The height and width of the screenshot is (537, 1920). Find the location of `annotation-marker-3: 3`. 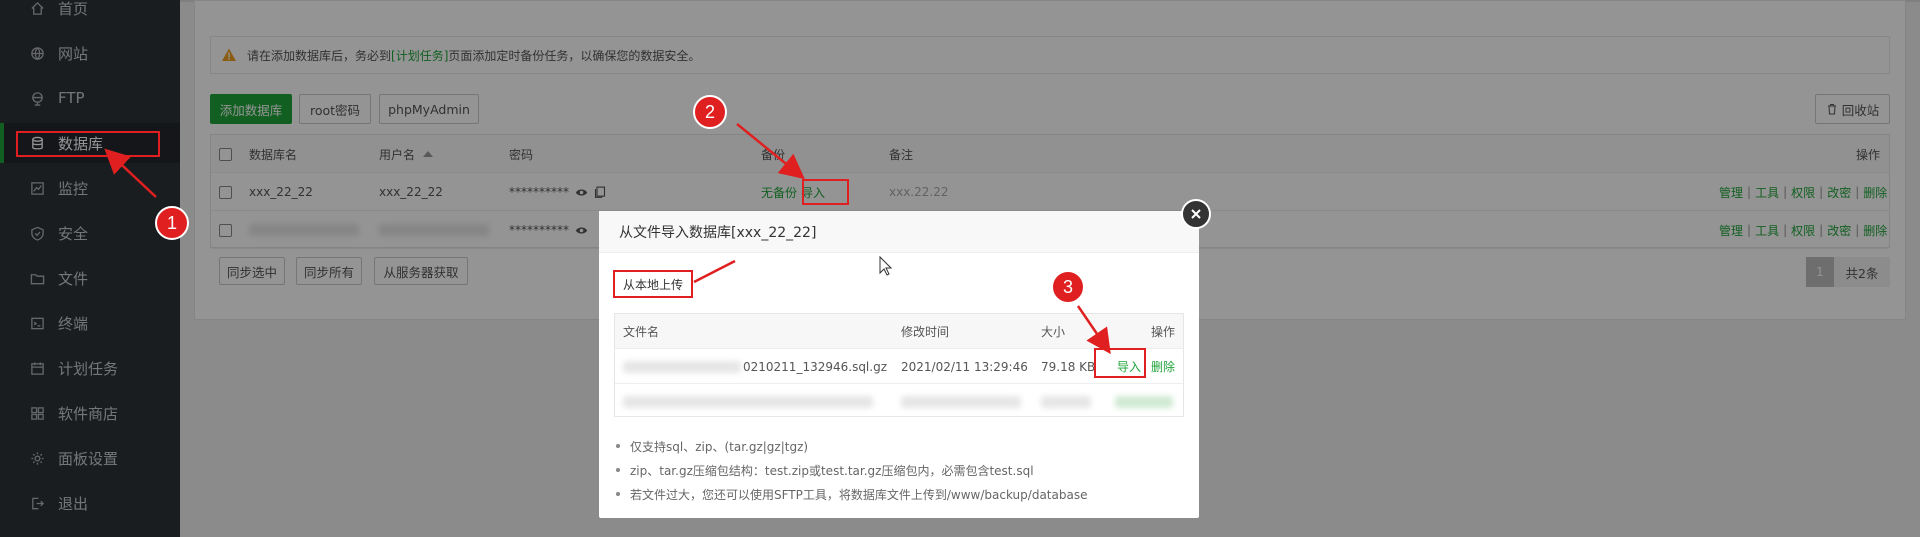

annotation-marker-3: 3 is located at coordinates (1068, 287).